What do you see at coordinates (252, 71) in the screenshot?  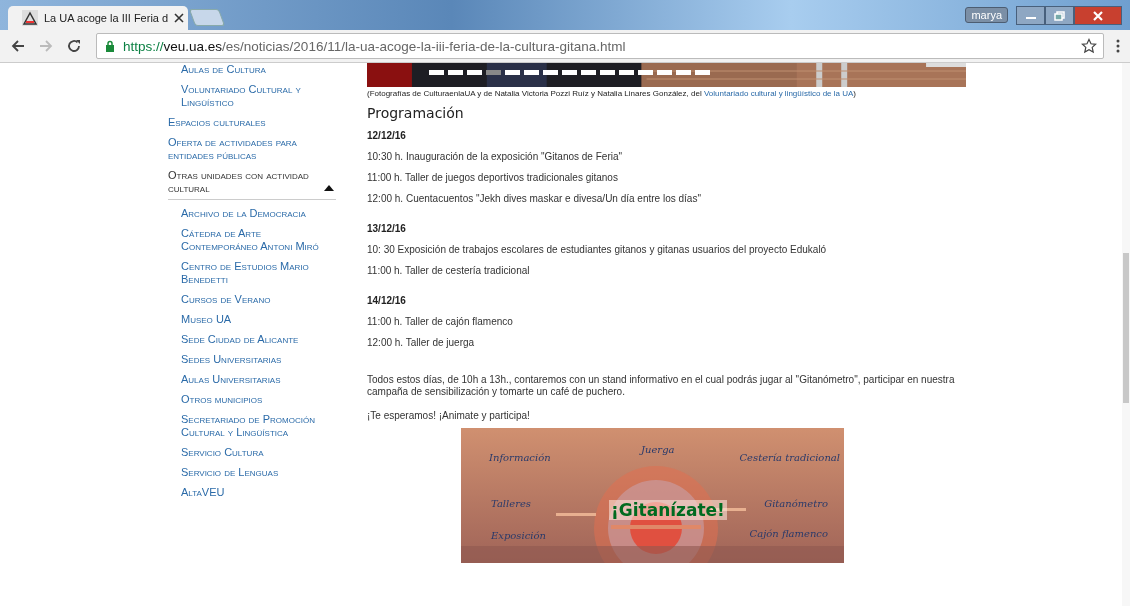 I see `sidebar-subitem: Aulas de Cultura` at bounding box center [252, 71].